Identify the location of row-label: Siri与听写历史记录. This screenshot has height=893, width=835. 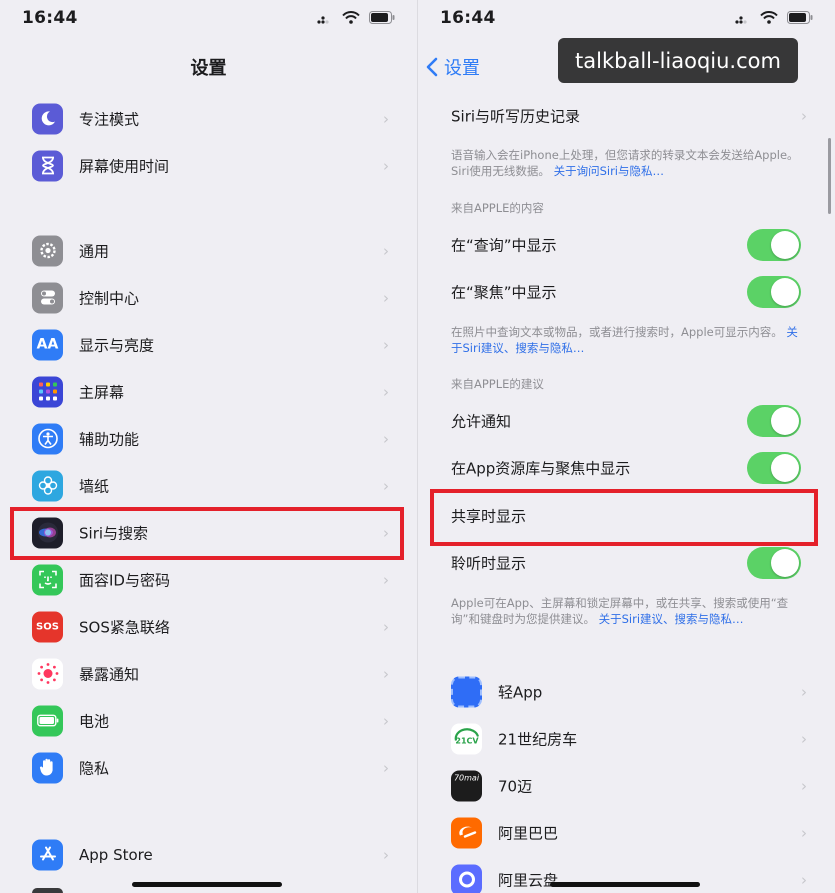
(516, 116).